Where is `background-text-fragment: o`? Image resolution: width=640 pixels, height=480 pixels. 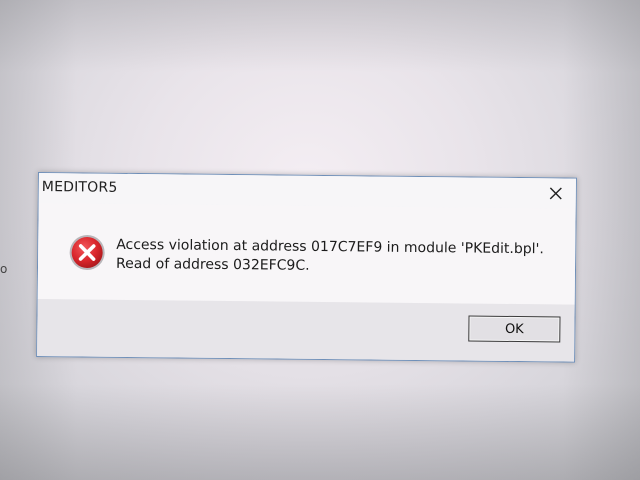 background-text-fragment: o is located at coordinates (4, 269).